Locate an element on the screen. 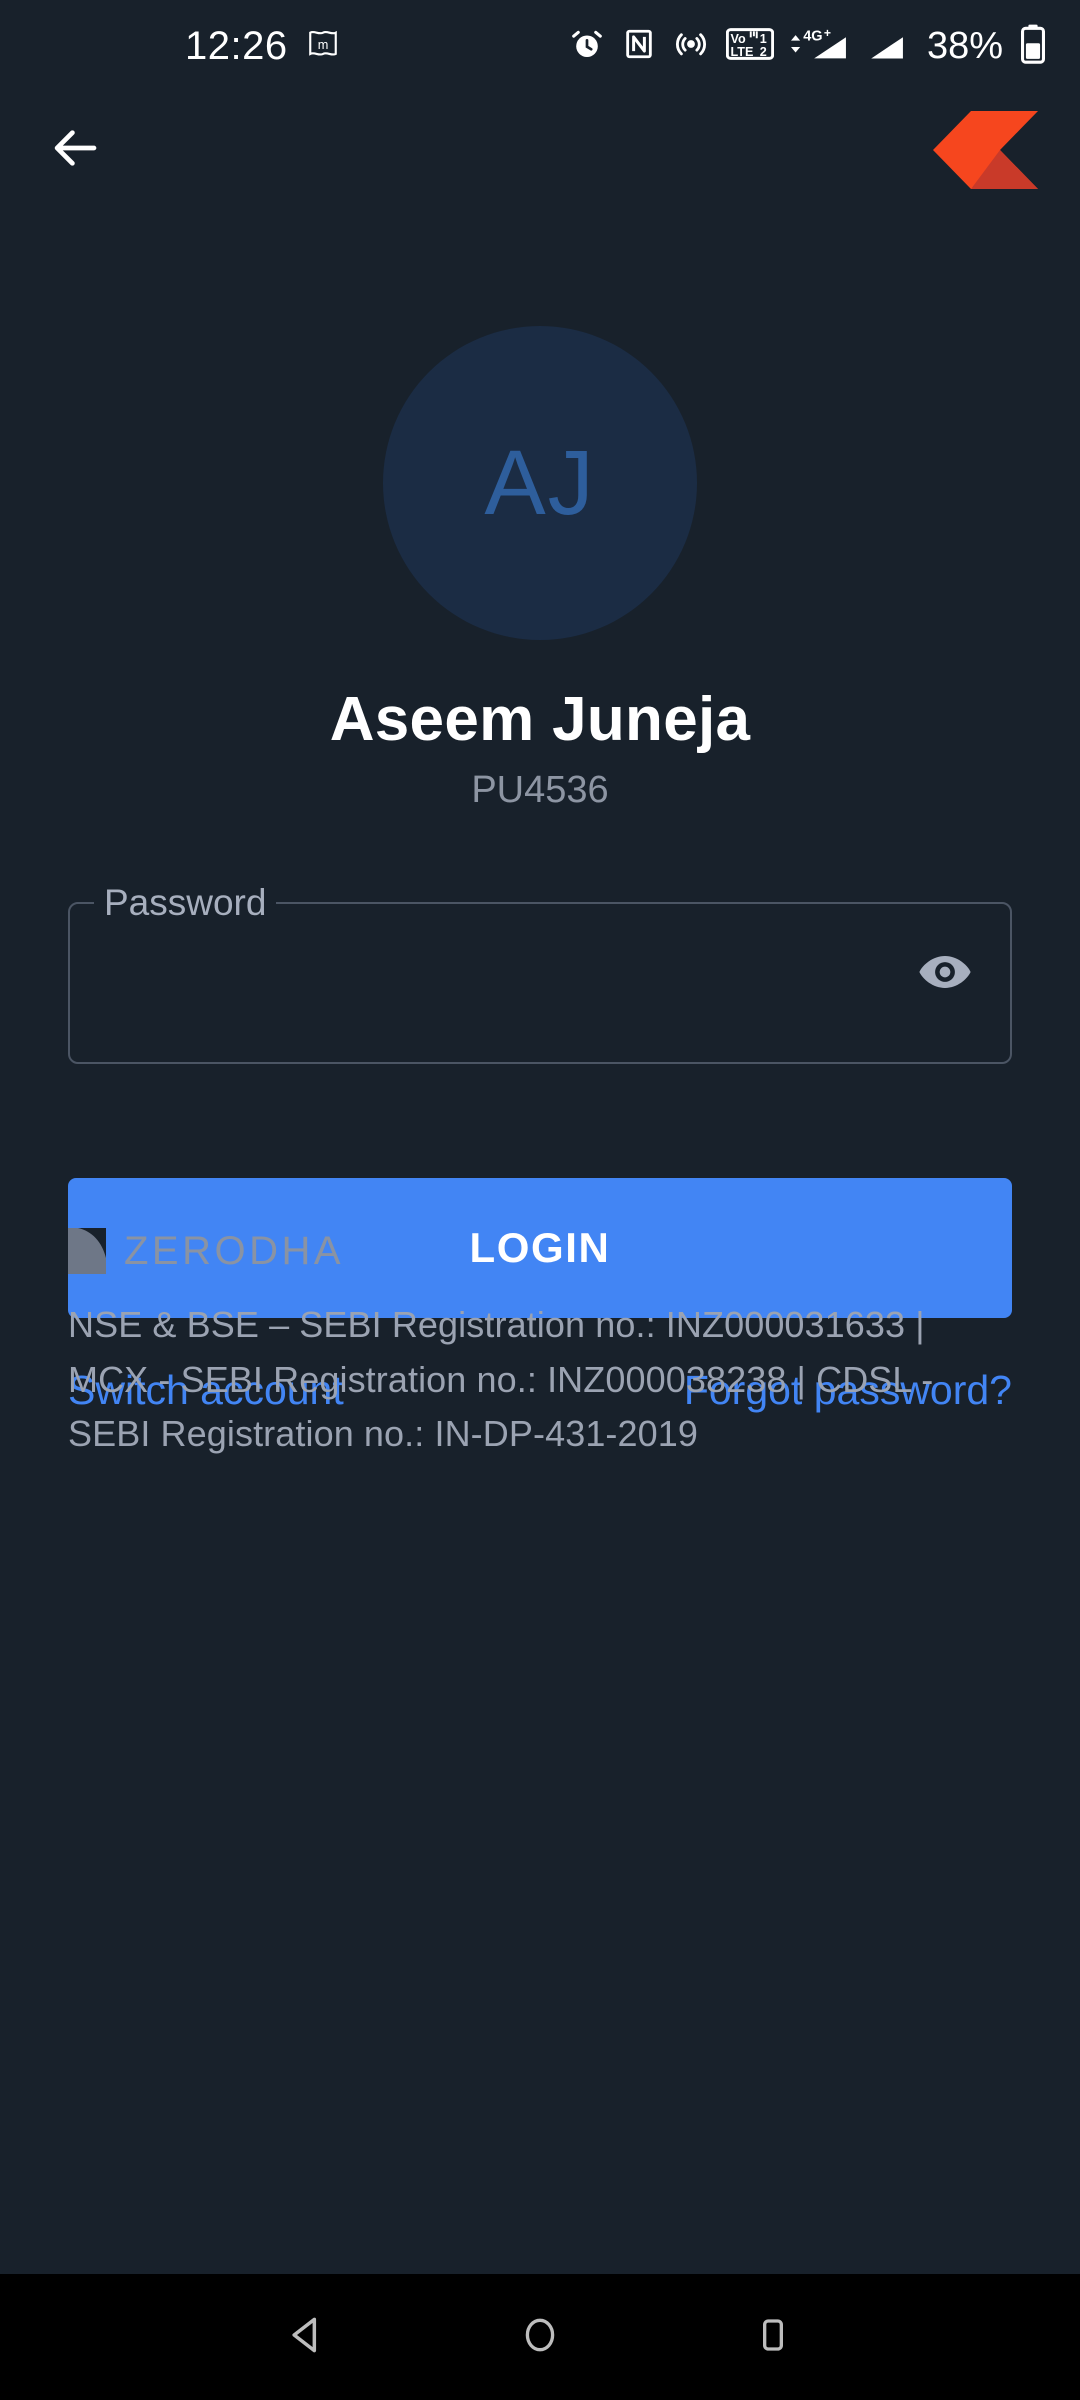 The height and width of the screenshot is (2400, 1080). svg-text: 2 is located at coordinates (763, 52).